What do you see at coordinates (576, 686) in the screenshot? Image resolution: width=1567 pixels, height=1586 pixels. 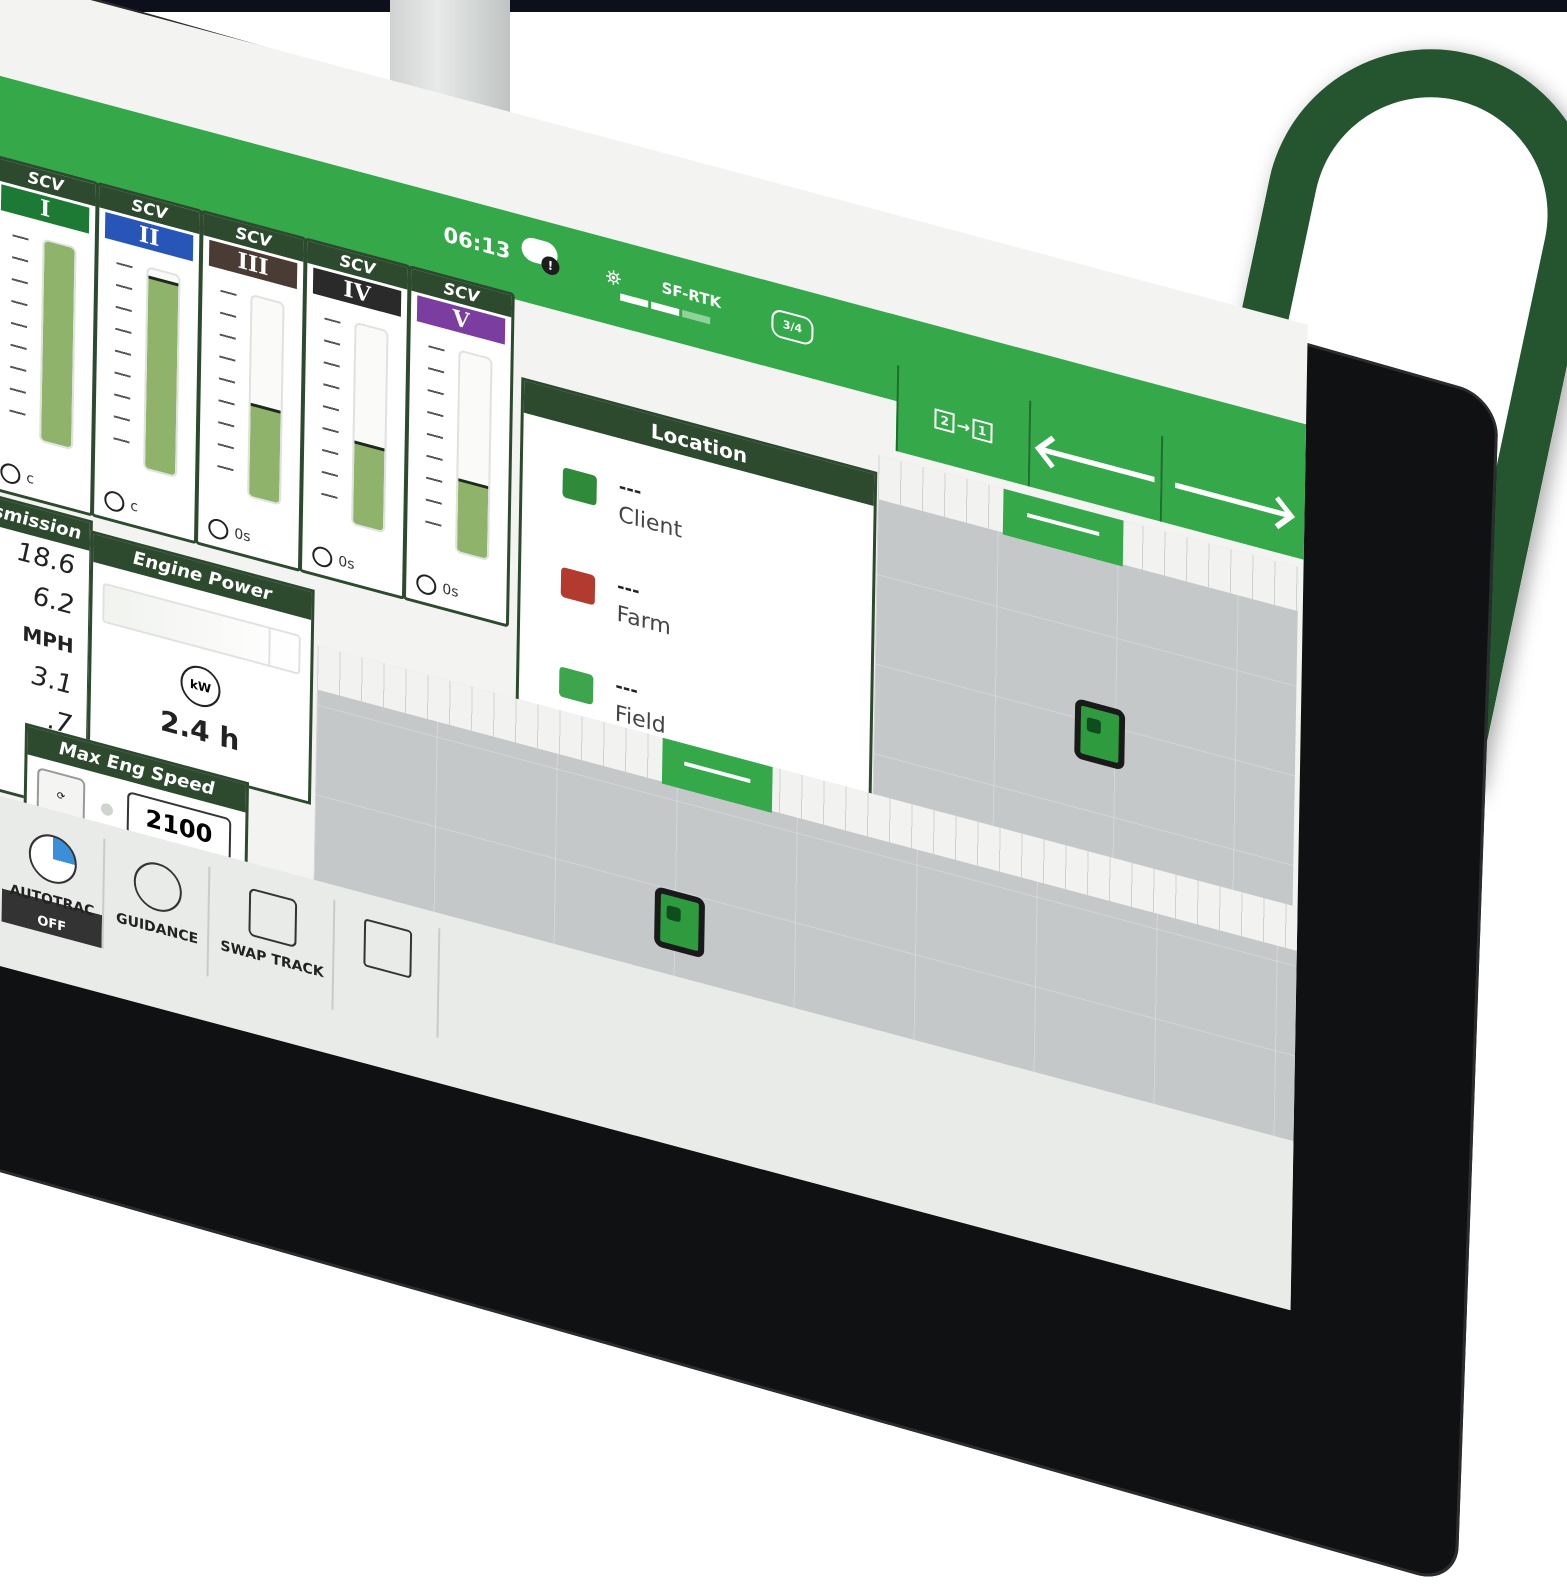 I see `field-icon` at bounding box center [576, 686].